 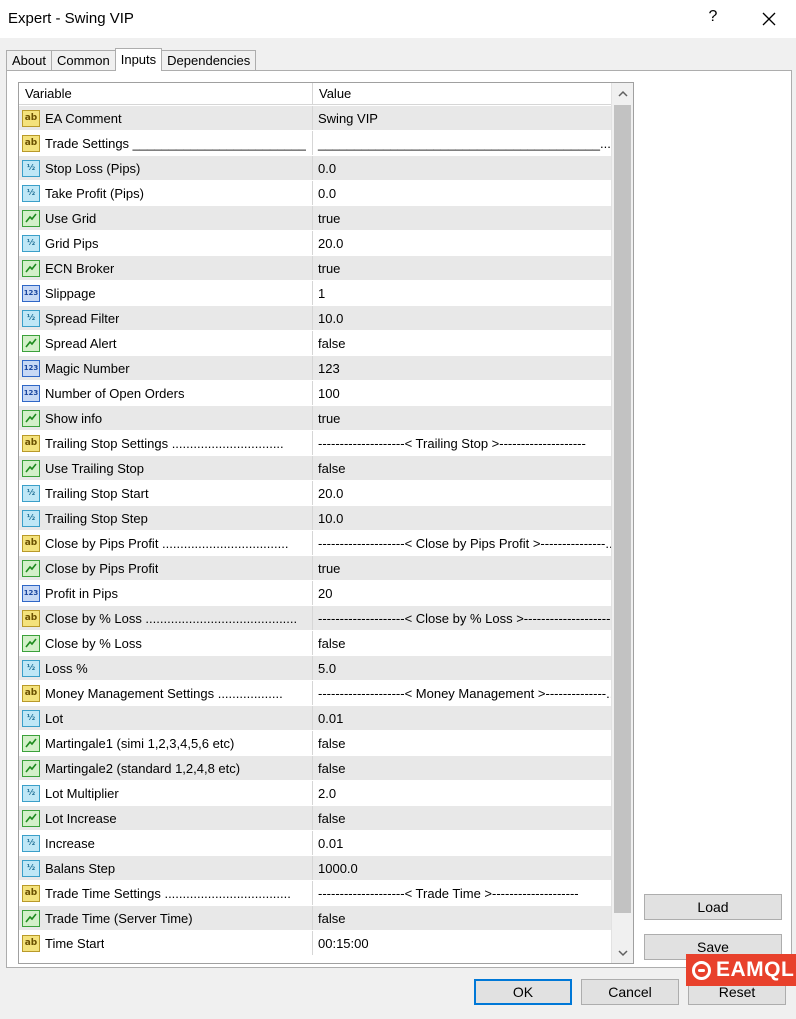 I want to click on table-row: Use Grid true, so click(x=315, y=218).